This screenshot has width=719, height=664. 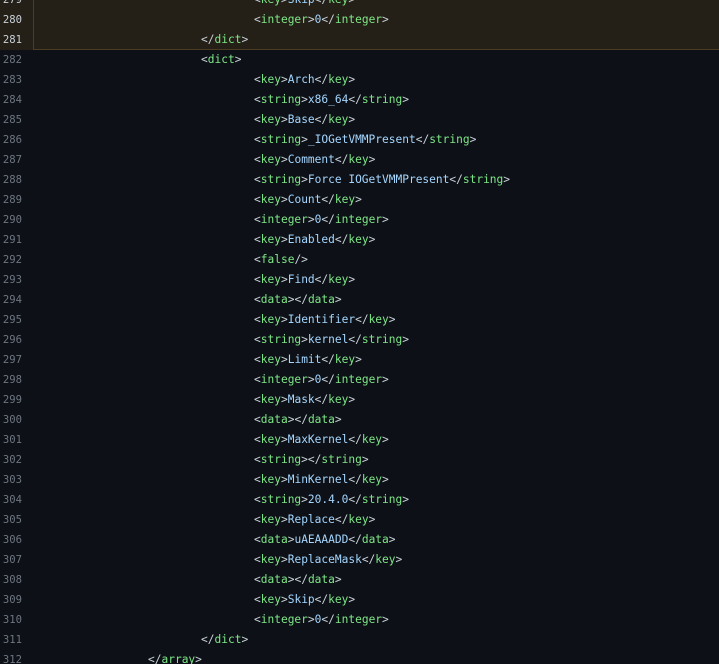 I want to click on code-line: 282 <dict>, so click(x=359, y=60).